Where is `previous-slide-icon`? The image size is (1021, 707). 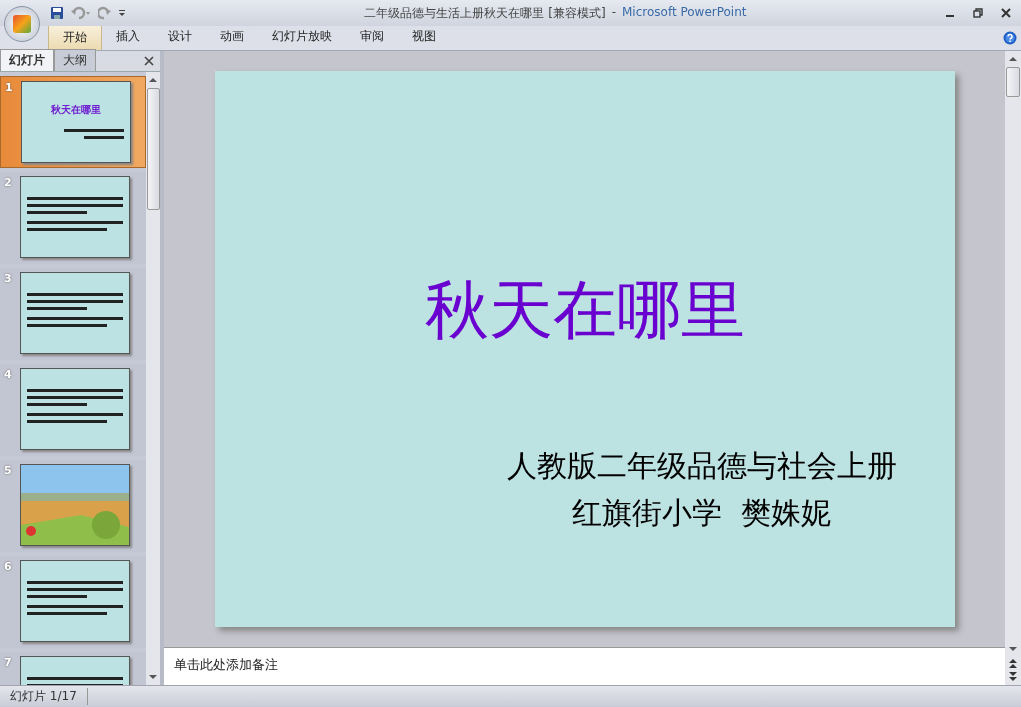
previous-slide-icon is located at coordinates (1013, 663).